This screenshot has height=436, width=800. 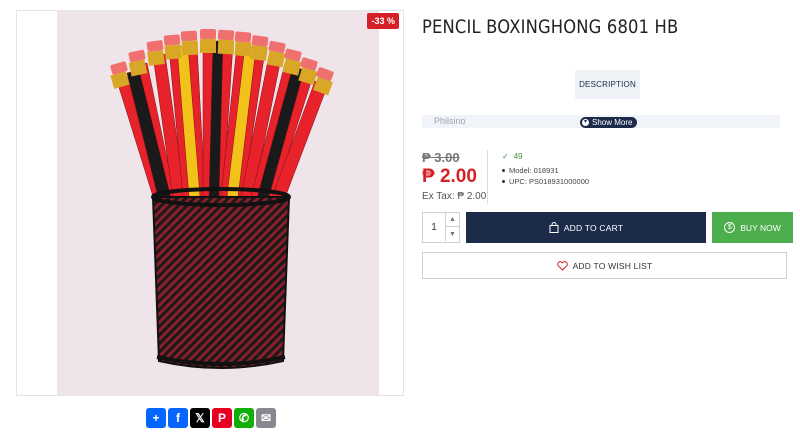 I want to click on whatsapp-icon: ✆, so click(x=244, y=418).